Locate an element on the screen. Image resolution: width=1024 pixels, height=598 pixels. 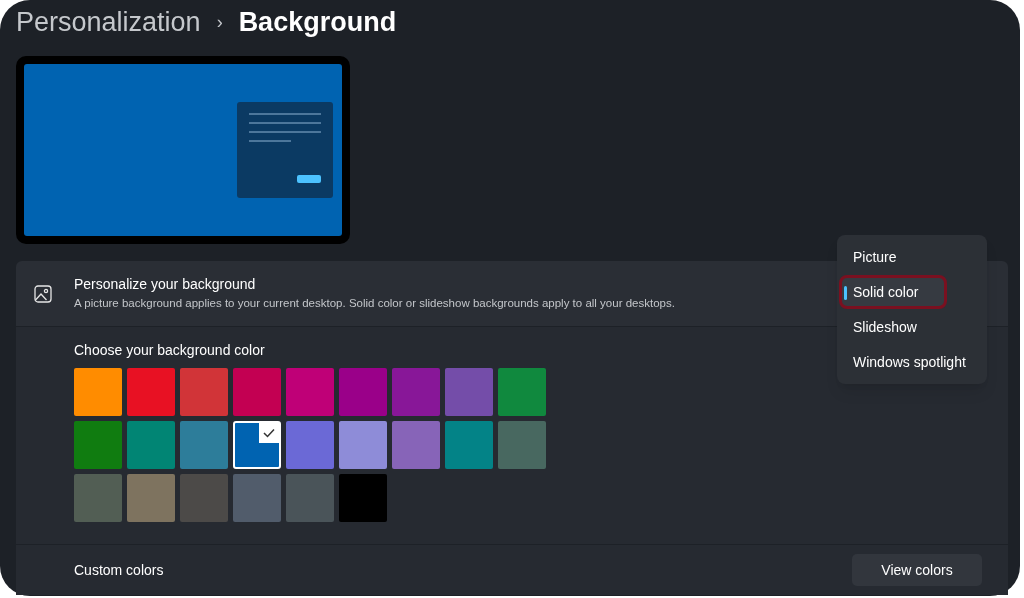
selection-indicator is located at coordinates (845, 293).